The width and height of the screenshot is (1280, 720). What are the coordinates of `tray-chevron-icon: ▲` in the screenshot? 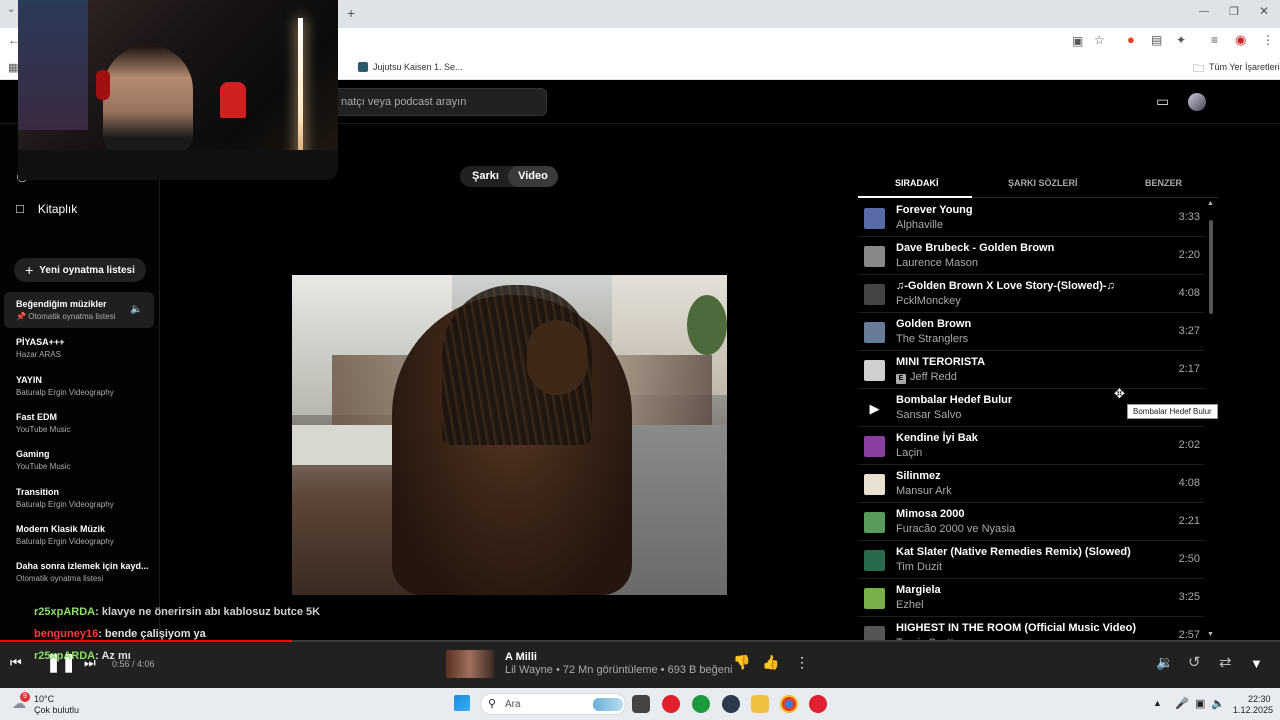 It's located at (1157, 703).